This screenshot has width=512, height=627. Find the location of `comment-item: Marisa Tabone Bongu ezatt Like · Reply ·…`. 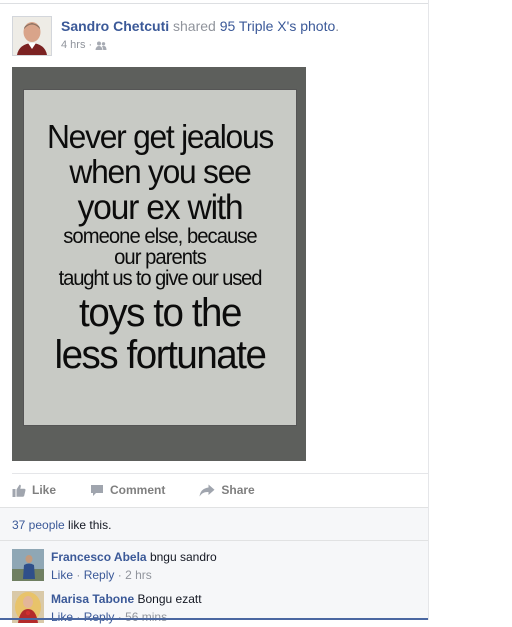

comment-item: Marisa Tabone Bongu ezatt Like · Reply ·… is located at coordinates (217, 609).